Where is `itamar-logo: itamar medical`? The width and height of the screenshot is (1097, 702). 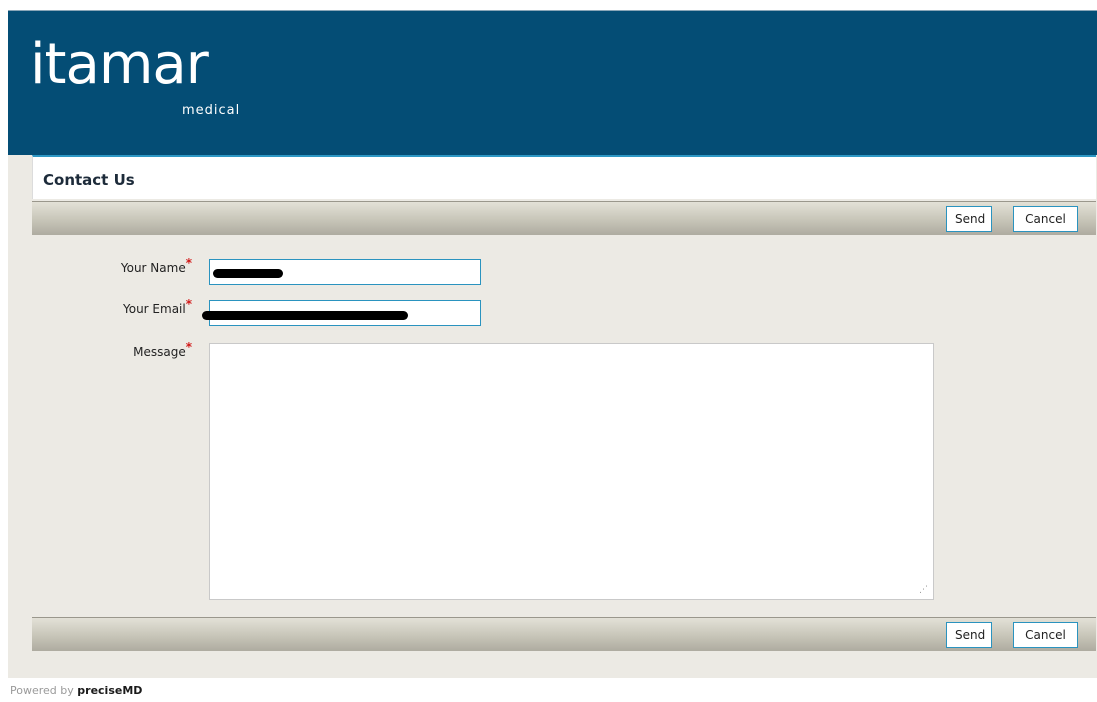
itamar-logo: itamar medical is located at coordinates (134, 75).